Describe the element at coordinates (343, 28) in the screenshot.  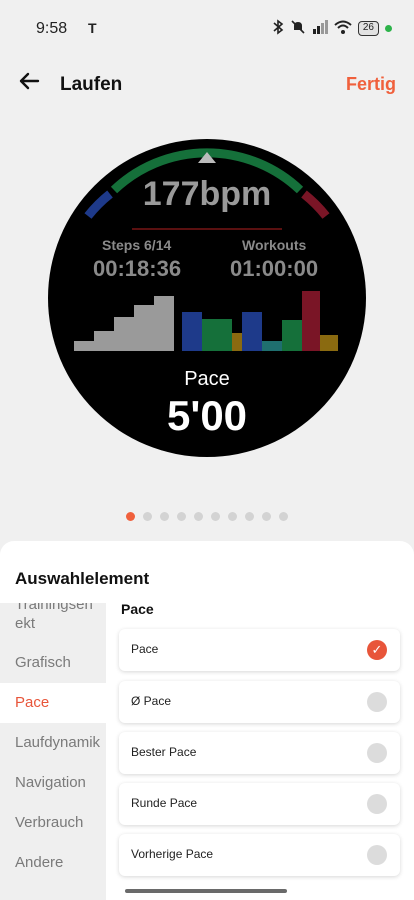
I see `wifi-icon` at that location.